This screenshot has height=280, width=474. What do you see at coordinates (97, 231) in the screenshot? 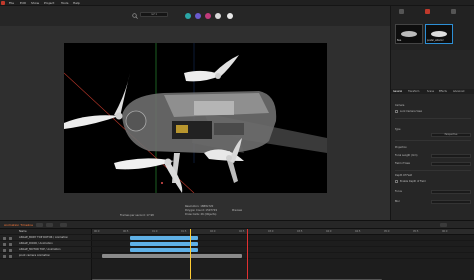
I see `tick-label: 00:0` at bounding box center [97, 231].